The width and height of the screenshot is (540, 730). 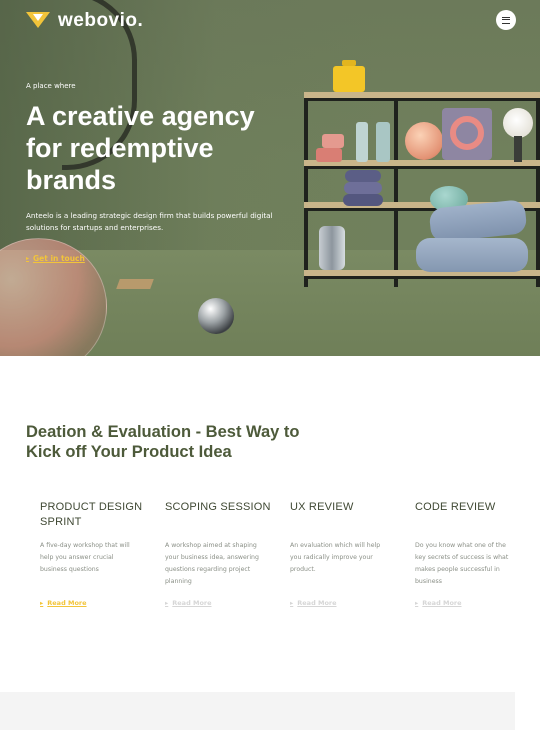 What do you see at coordinates (135, 284) in the screenshot?
I see `floor-card-object` at bounding box center [135, 284].